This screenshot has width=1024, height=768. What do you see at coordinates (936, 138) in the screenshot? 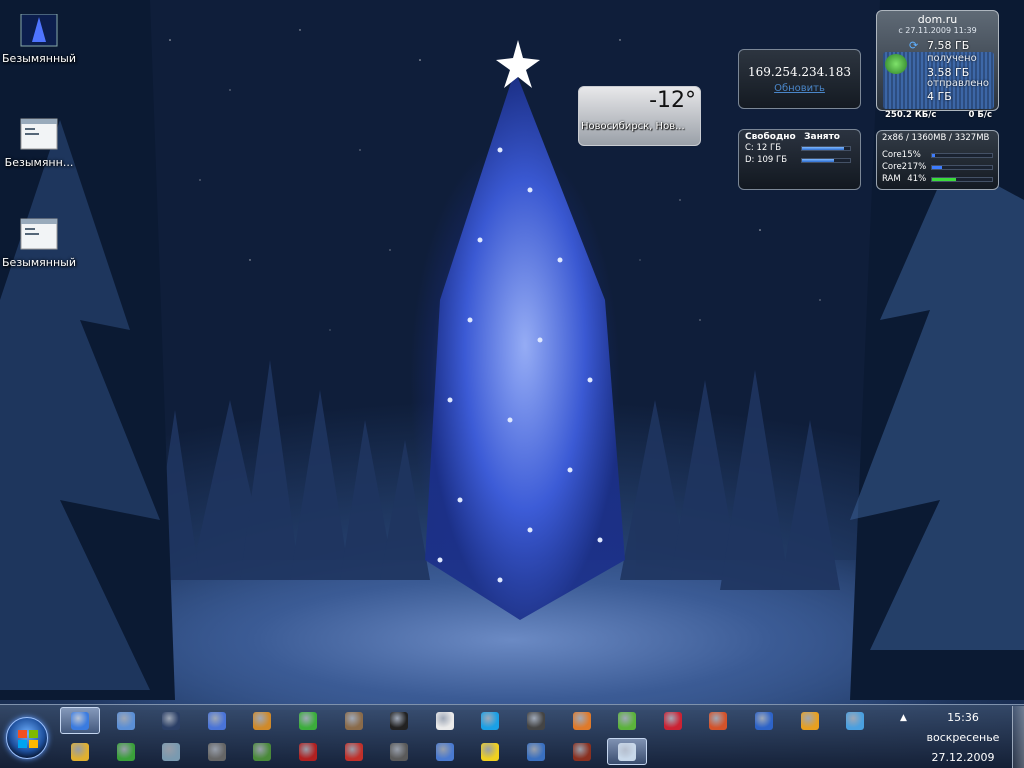
I see `cpu-header: 2x86 / 1360MB / 3327MB` at bounding box center [936, 138].